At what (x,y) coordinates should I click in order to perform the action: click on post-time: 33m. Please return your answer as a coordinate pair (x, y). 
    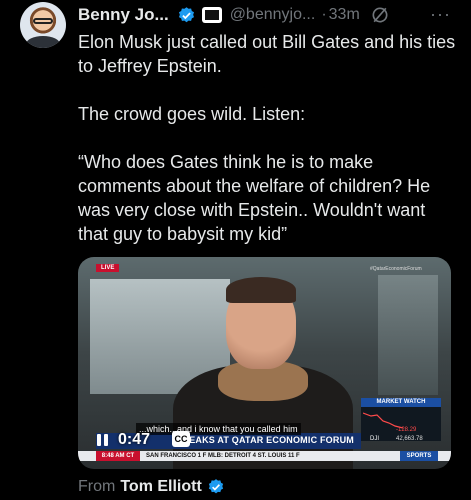
    Looking at the image, I should click on (344, 15).